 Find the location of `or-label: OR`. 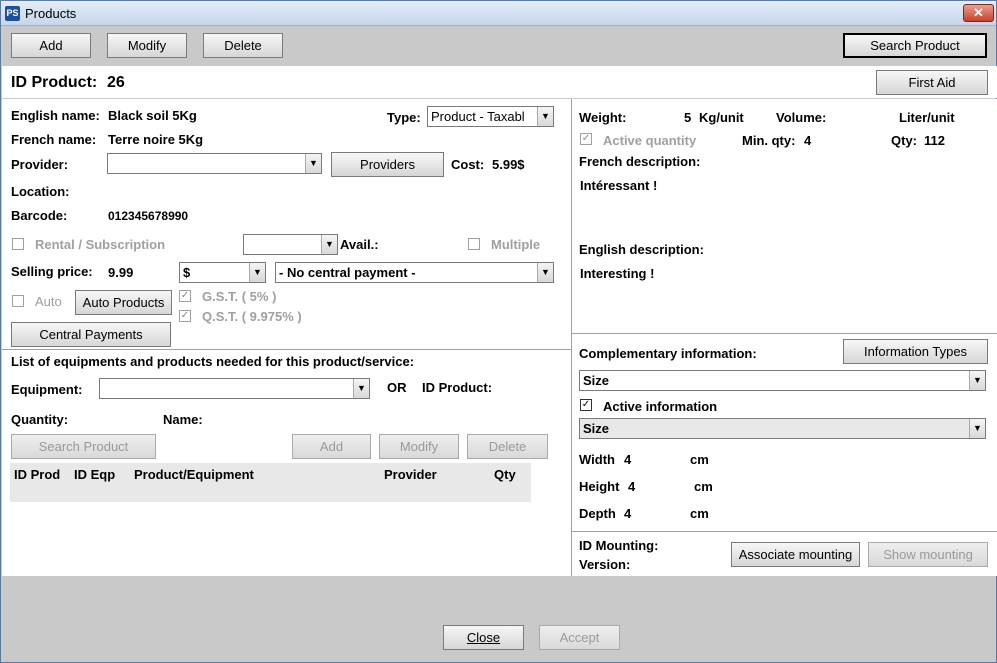

or-label: OR is located at coordinates (397, 387).